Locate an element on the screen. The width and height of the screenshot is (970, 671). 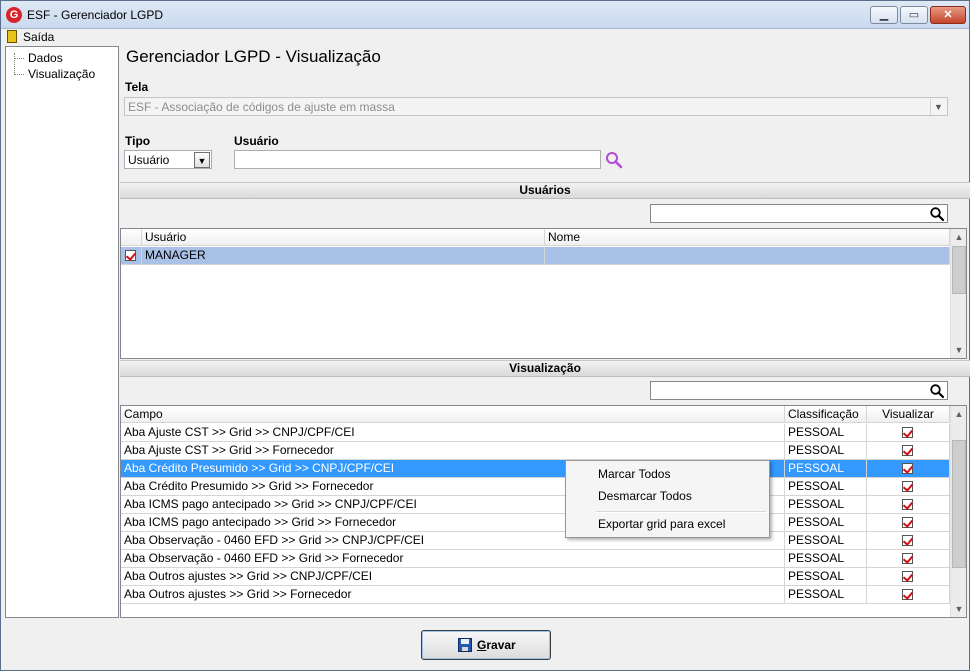
page-title: Gerenciador LGPD - Visualização is located at coordinates (253, 56).